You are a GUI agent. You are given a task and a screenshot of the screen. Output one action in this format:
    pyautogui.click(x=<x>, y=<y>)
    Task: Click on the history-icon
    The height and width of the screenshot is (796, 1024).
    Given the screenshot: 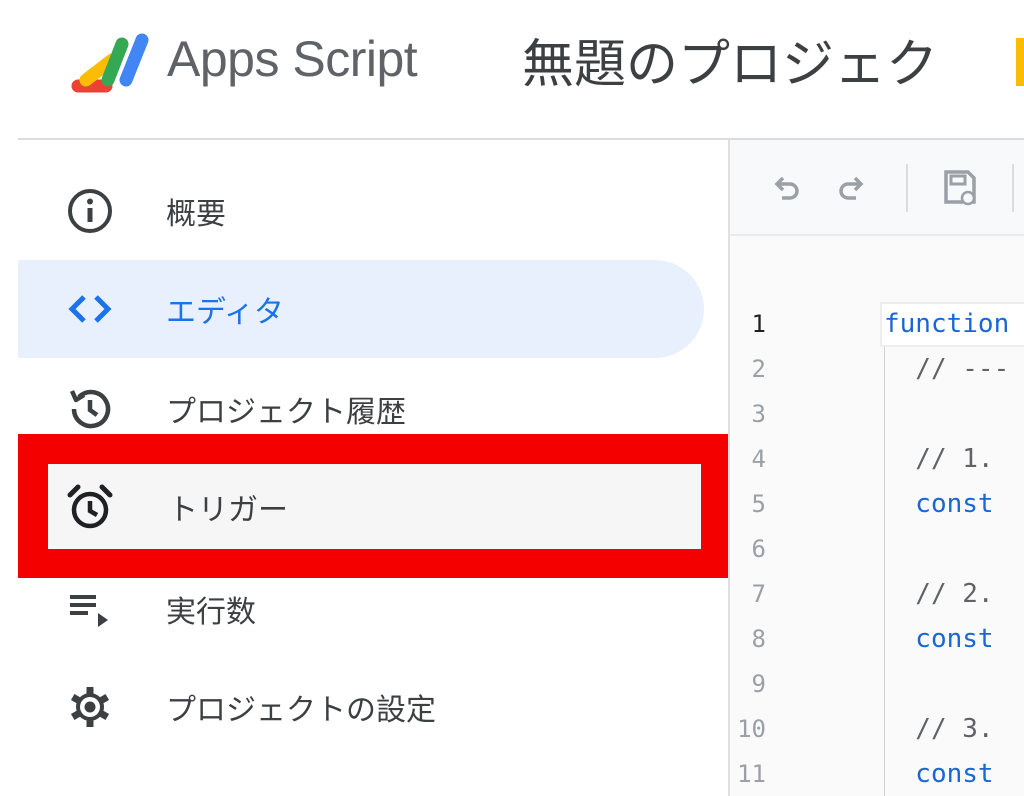 What is the action you would take?
    pyautogui.click(x=90, y=409)
    